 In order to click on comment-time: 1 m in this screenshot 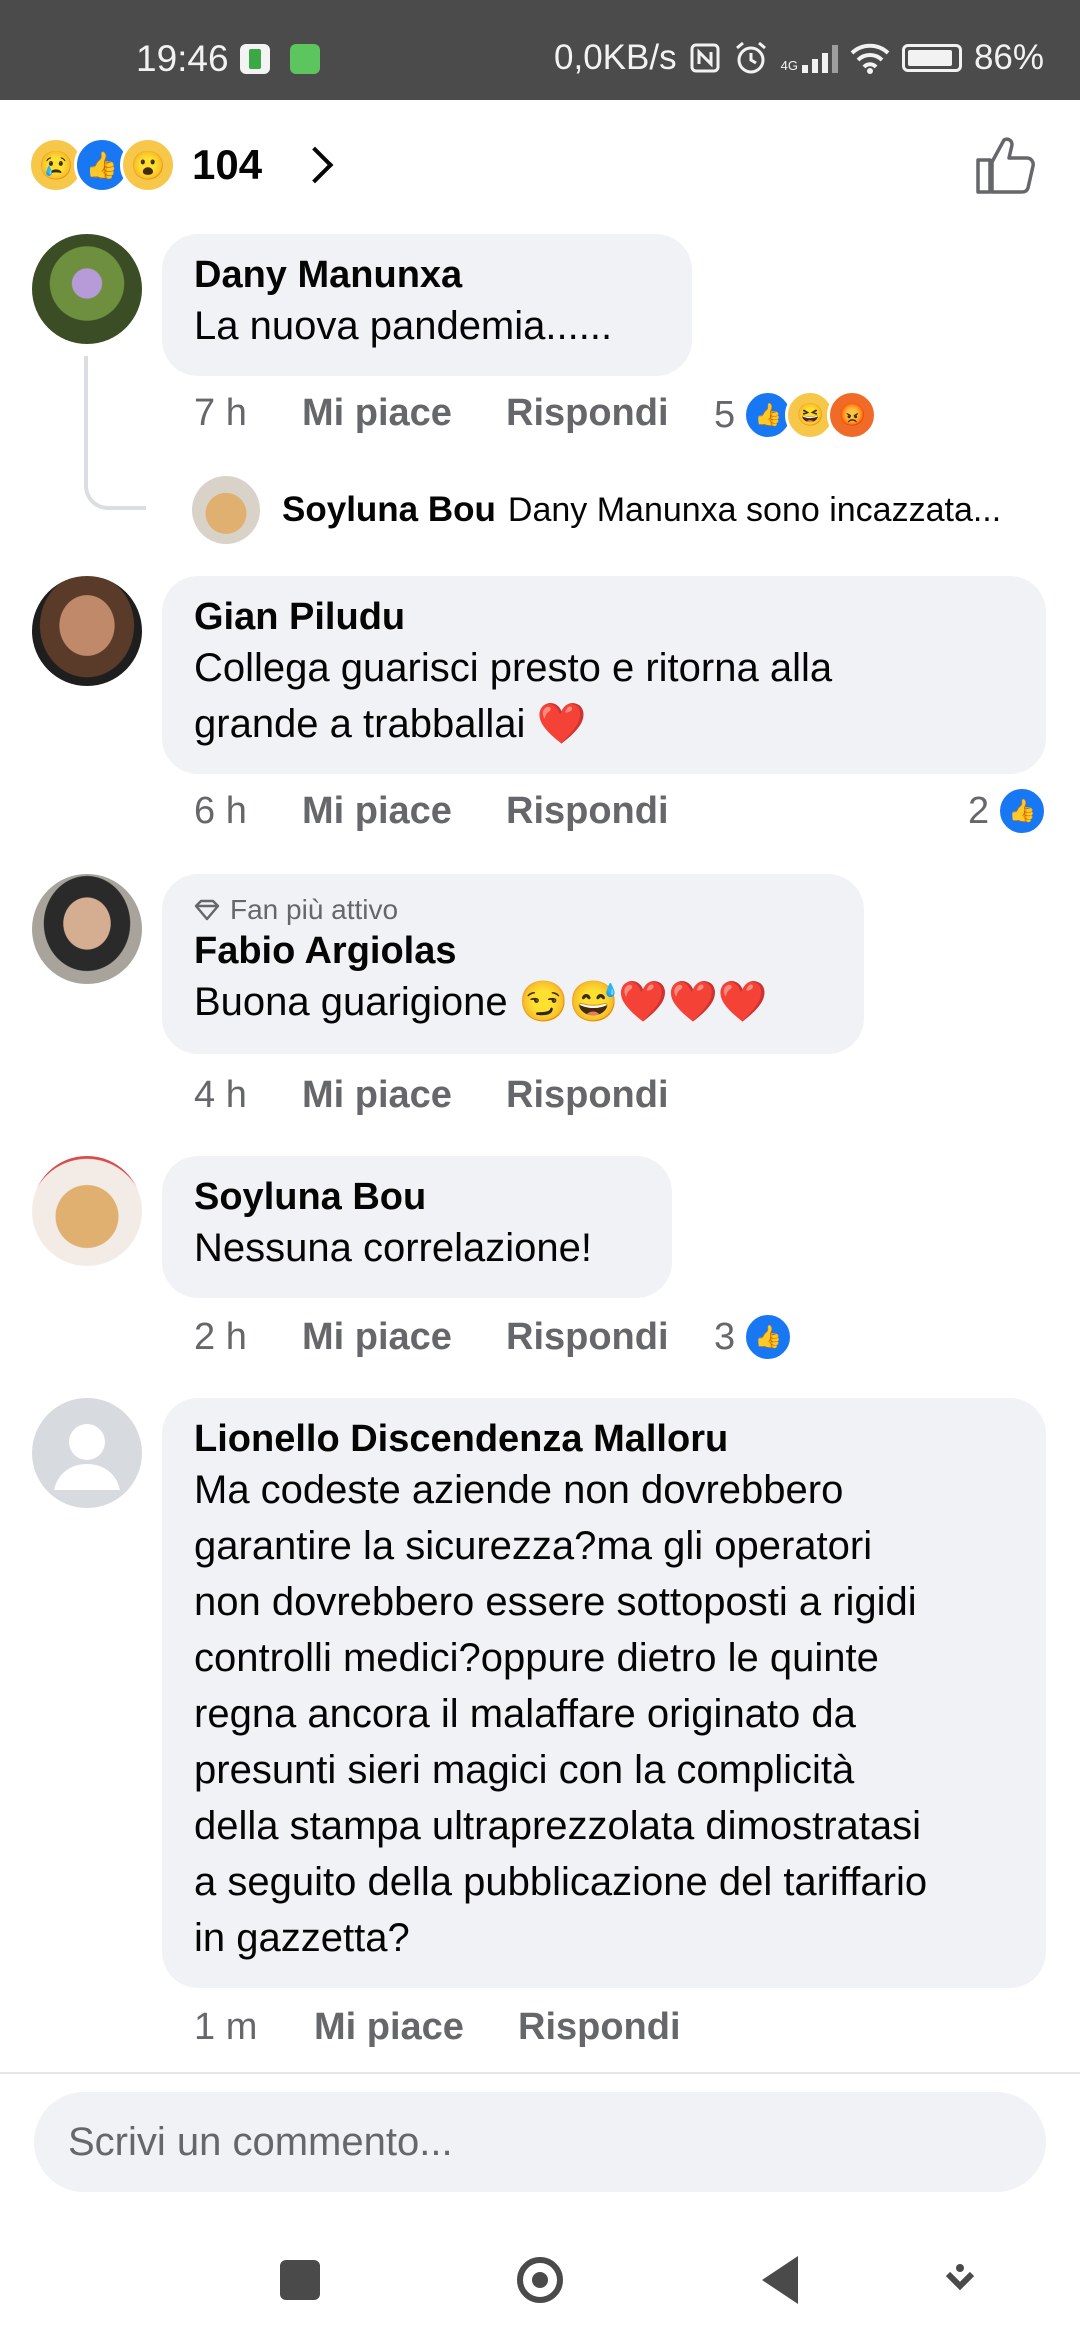, I will do `click(226, 2027)`.